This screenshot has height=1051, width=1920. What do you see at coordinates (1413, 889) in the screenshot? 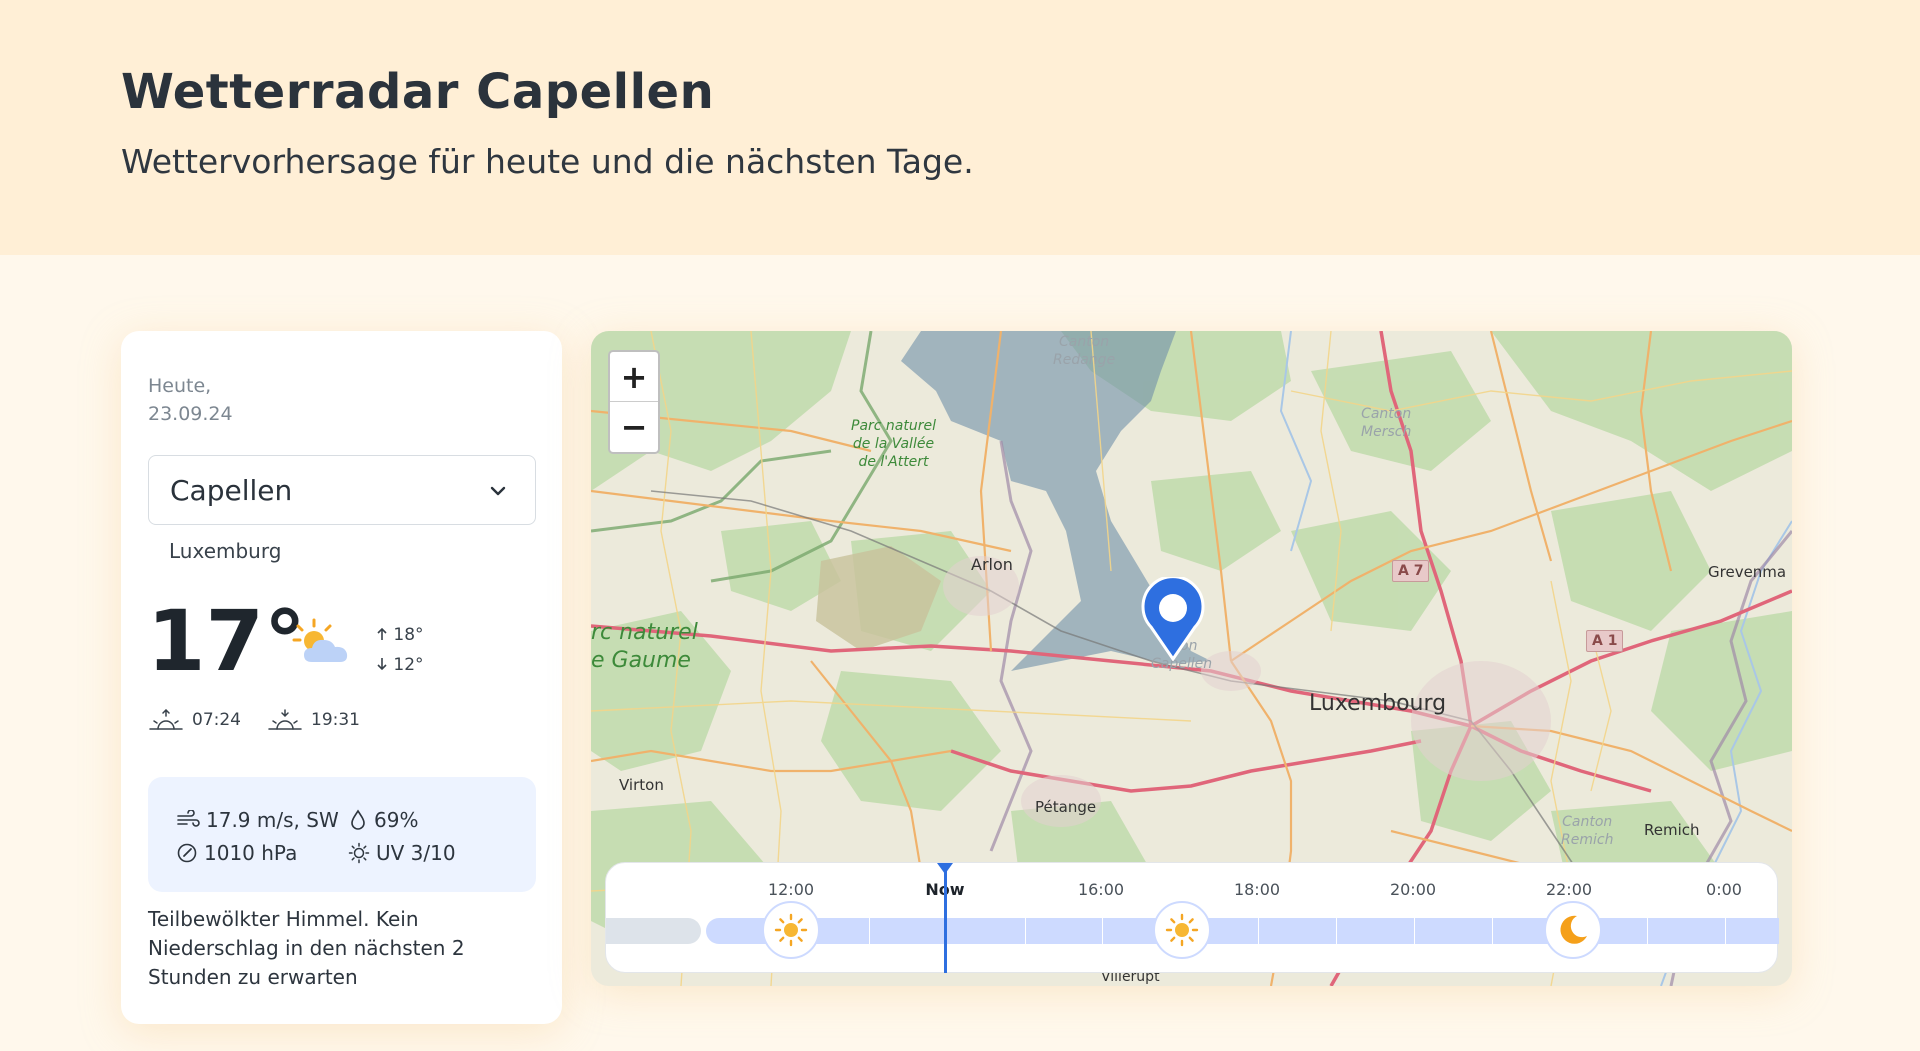
I see `timeline-label-20: 20:00` at bounding box center [1413, 889].